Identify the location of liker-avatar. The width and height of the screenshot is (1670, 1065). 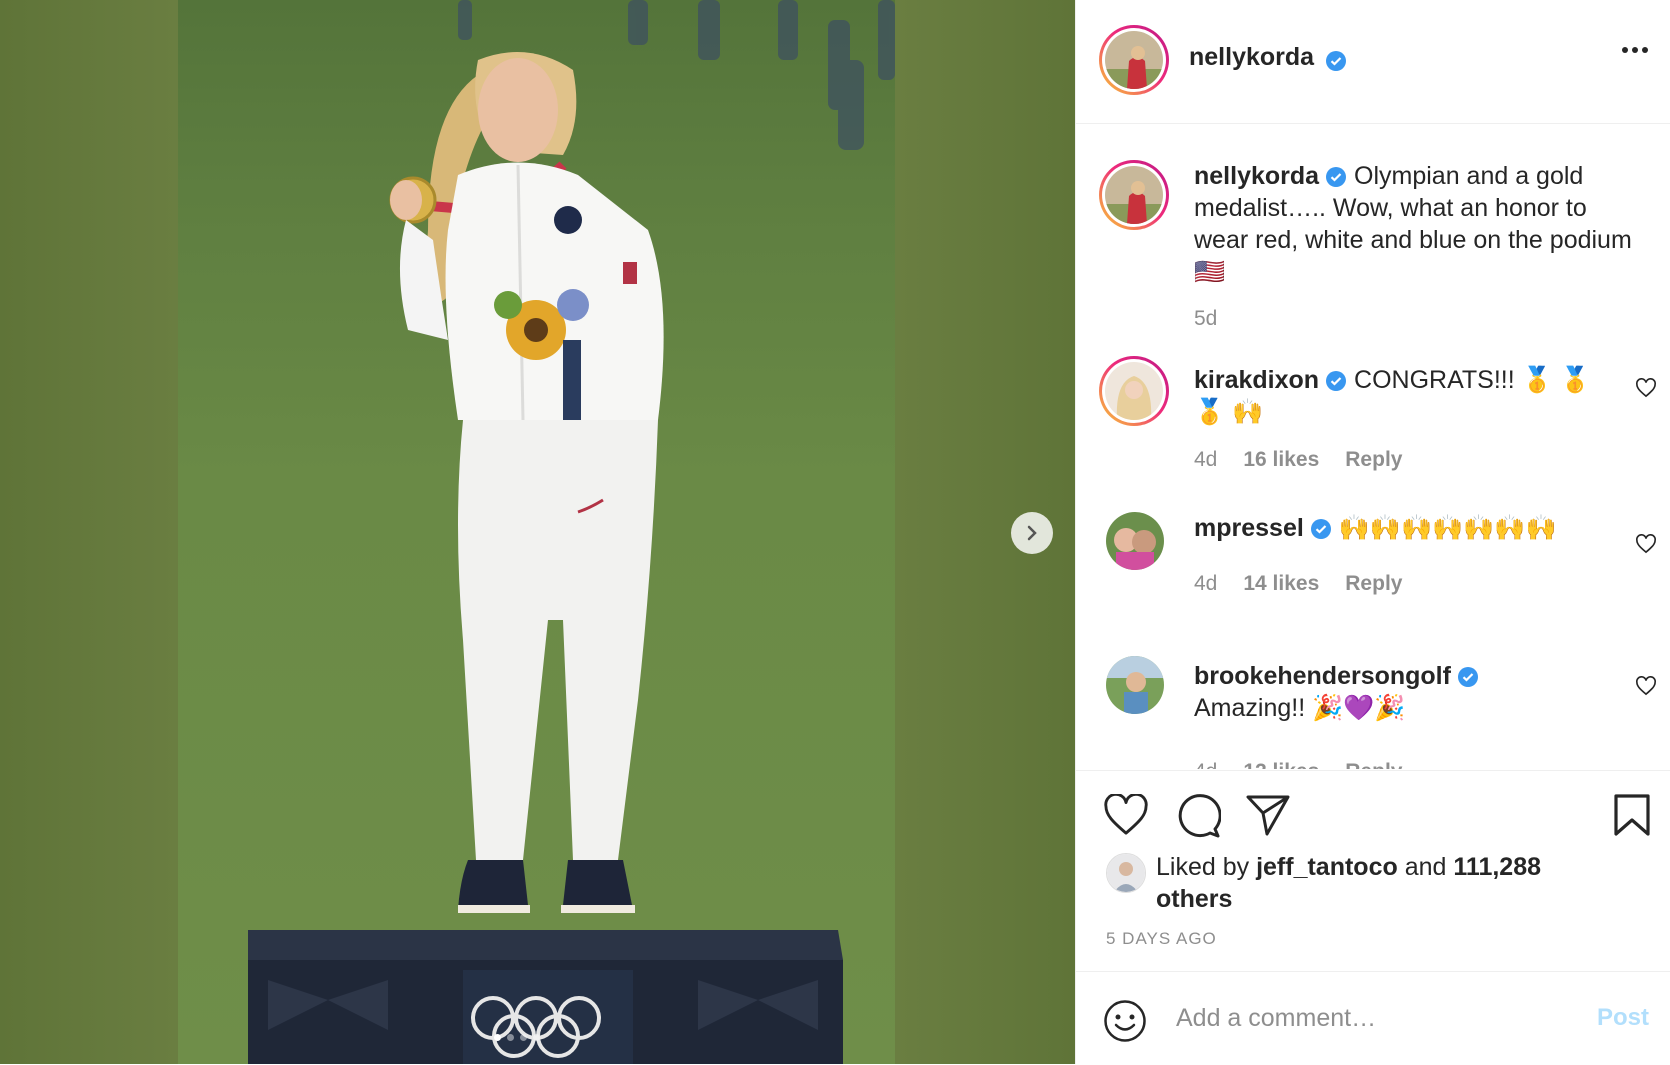
(1126, 873).